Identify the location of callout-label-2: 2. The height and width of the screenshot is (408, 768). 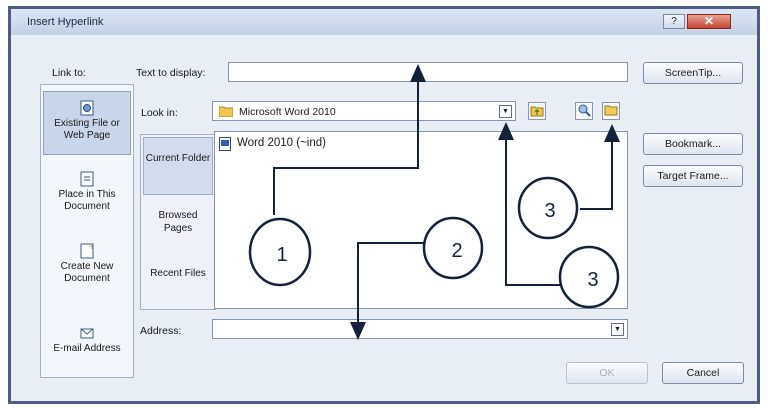
(456, 251).